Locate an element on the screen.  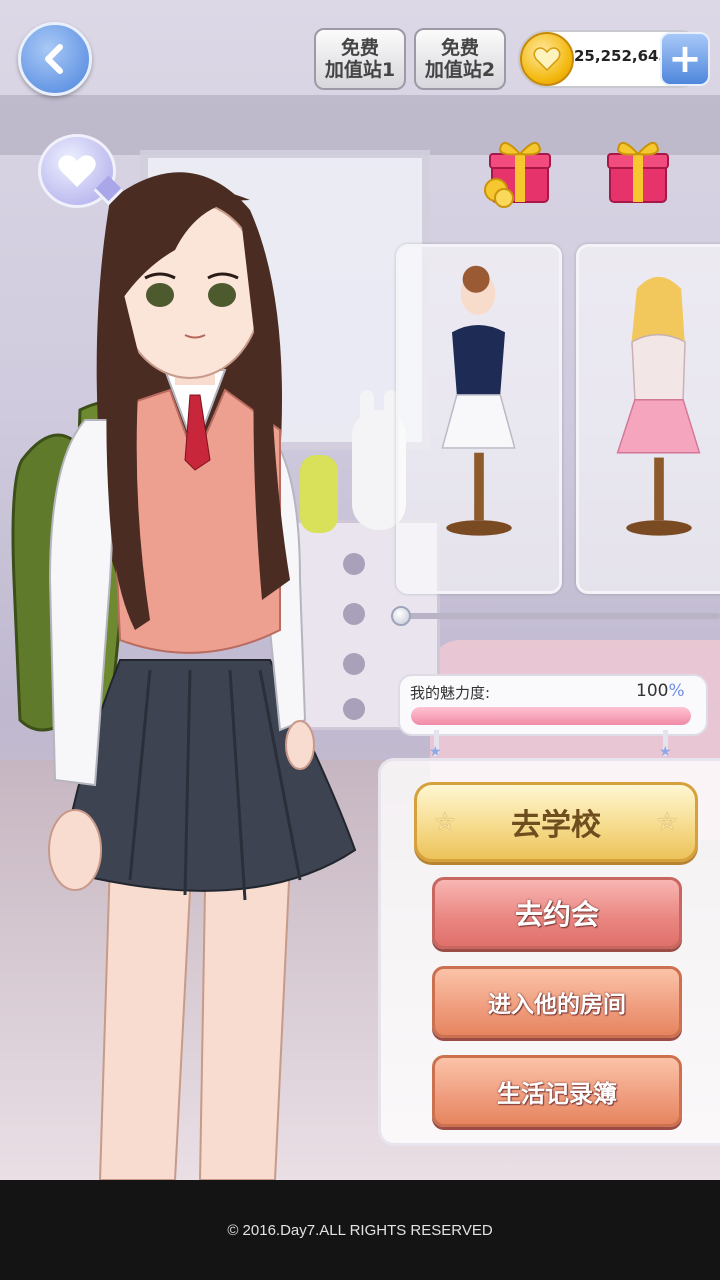
go-school-label: 去学校 is located at coordinates (556, 825).